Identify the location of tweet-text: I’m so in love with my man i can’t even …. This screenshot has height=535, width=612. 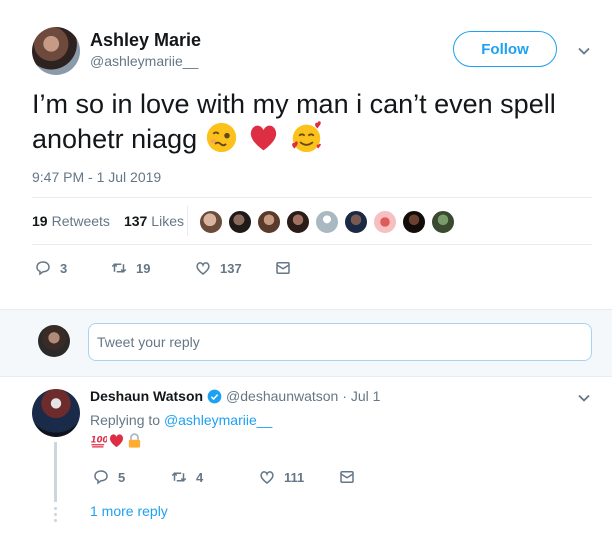
(312, 122).